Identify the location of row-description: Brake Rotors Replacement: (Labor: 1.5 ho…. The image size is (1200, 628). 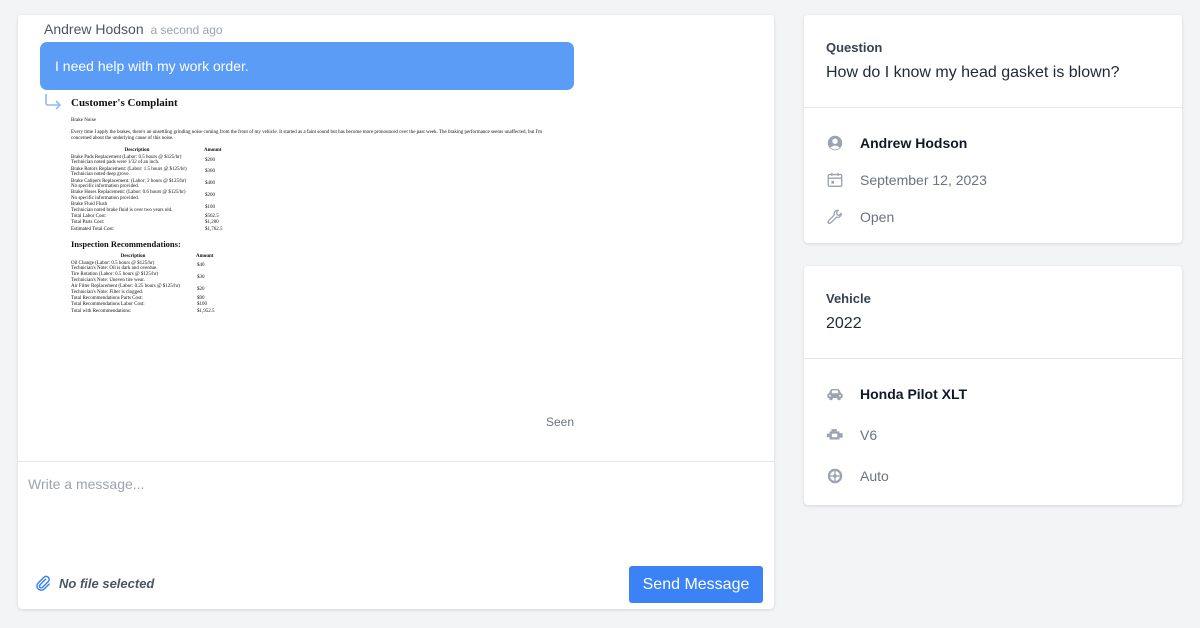
(137, 172).